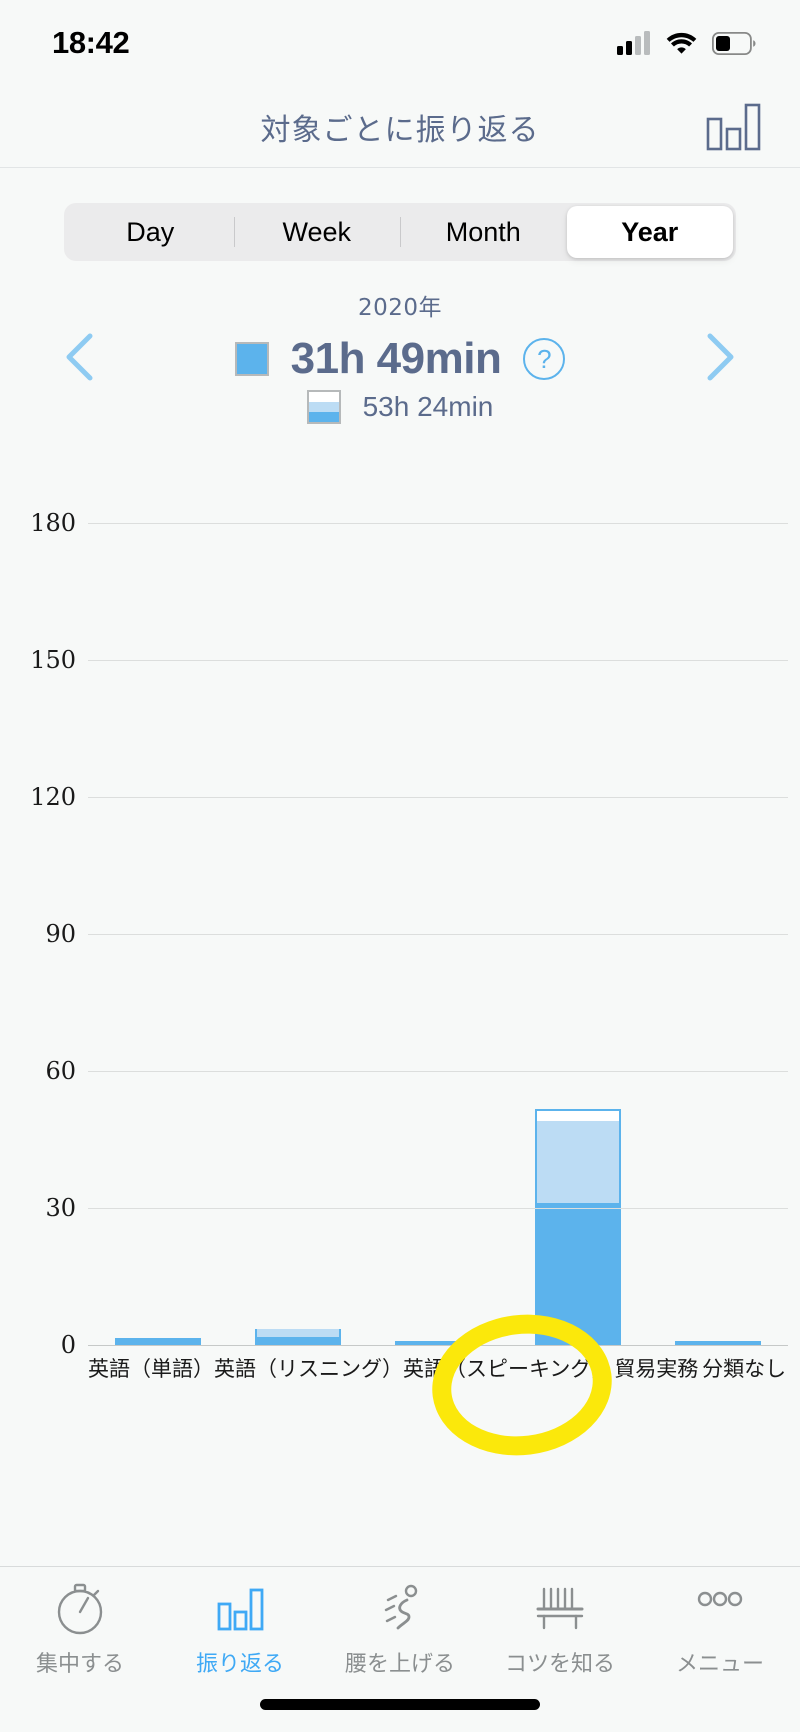 The width and height of the screenshot is (800, 1732). Describe the element at coordinates (428, 406) in the screenshot. I see `secondary-total: 53h 24min` at that location.